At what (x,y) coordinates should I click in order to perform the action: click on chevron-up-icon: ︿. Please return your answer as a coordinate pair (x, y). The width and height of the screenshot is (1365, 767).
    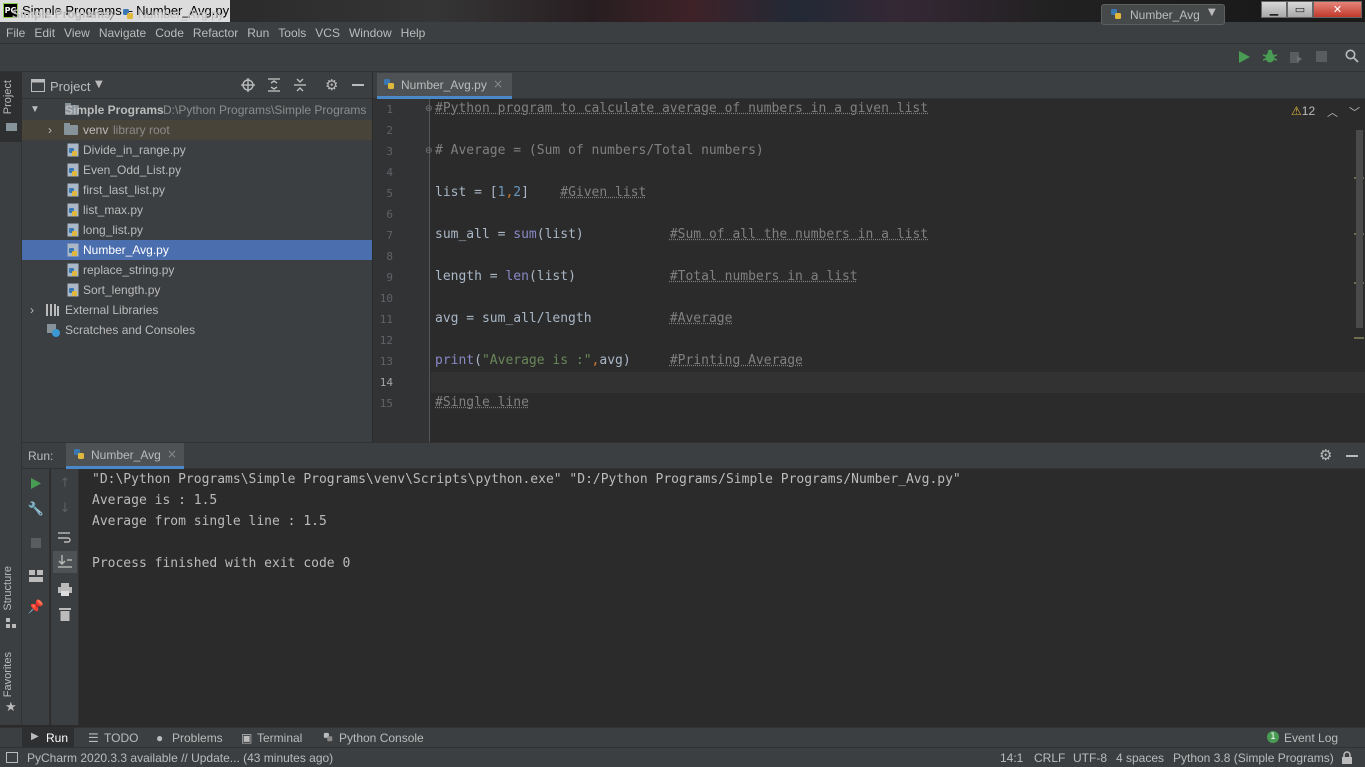
    Looking at the image, I should click on (1332, 112).